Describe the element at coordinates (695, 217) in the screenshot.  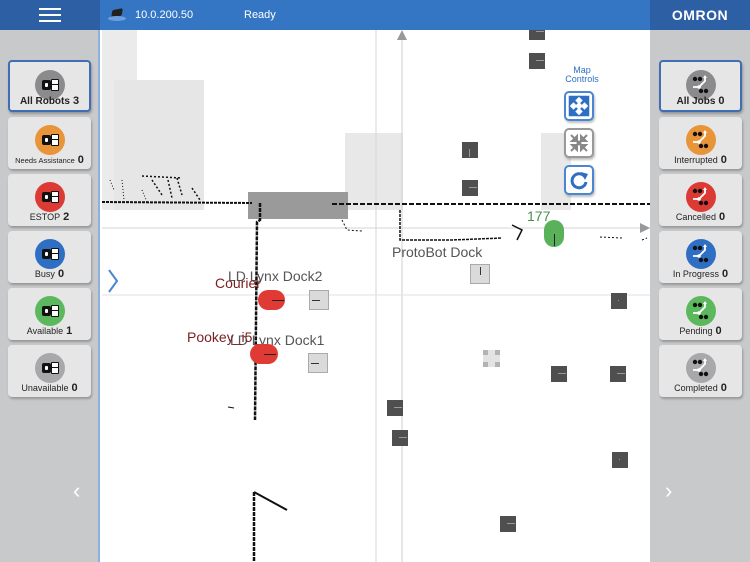
I see `filter-name: Cancelled` at that location.